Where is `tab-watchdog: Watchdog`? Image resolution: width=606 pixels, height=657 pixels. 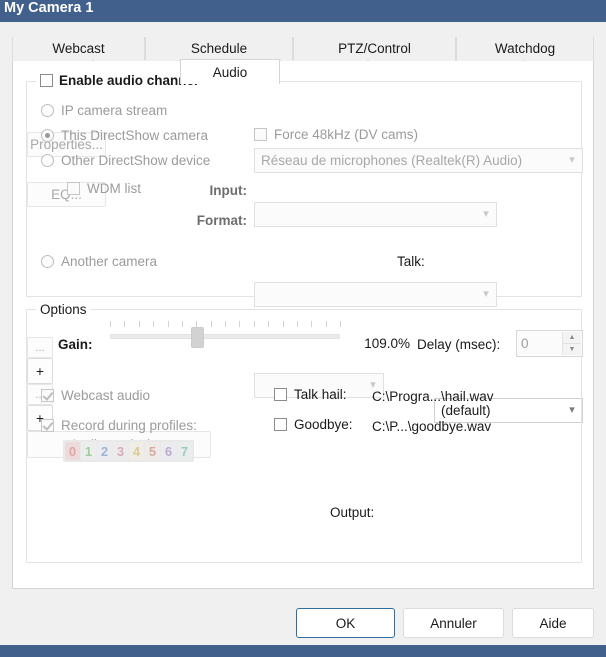 tab-watchdog: Watchdog is located at coordinates (525, 48).